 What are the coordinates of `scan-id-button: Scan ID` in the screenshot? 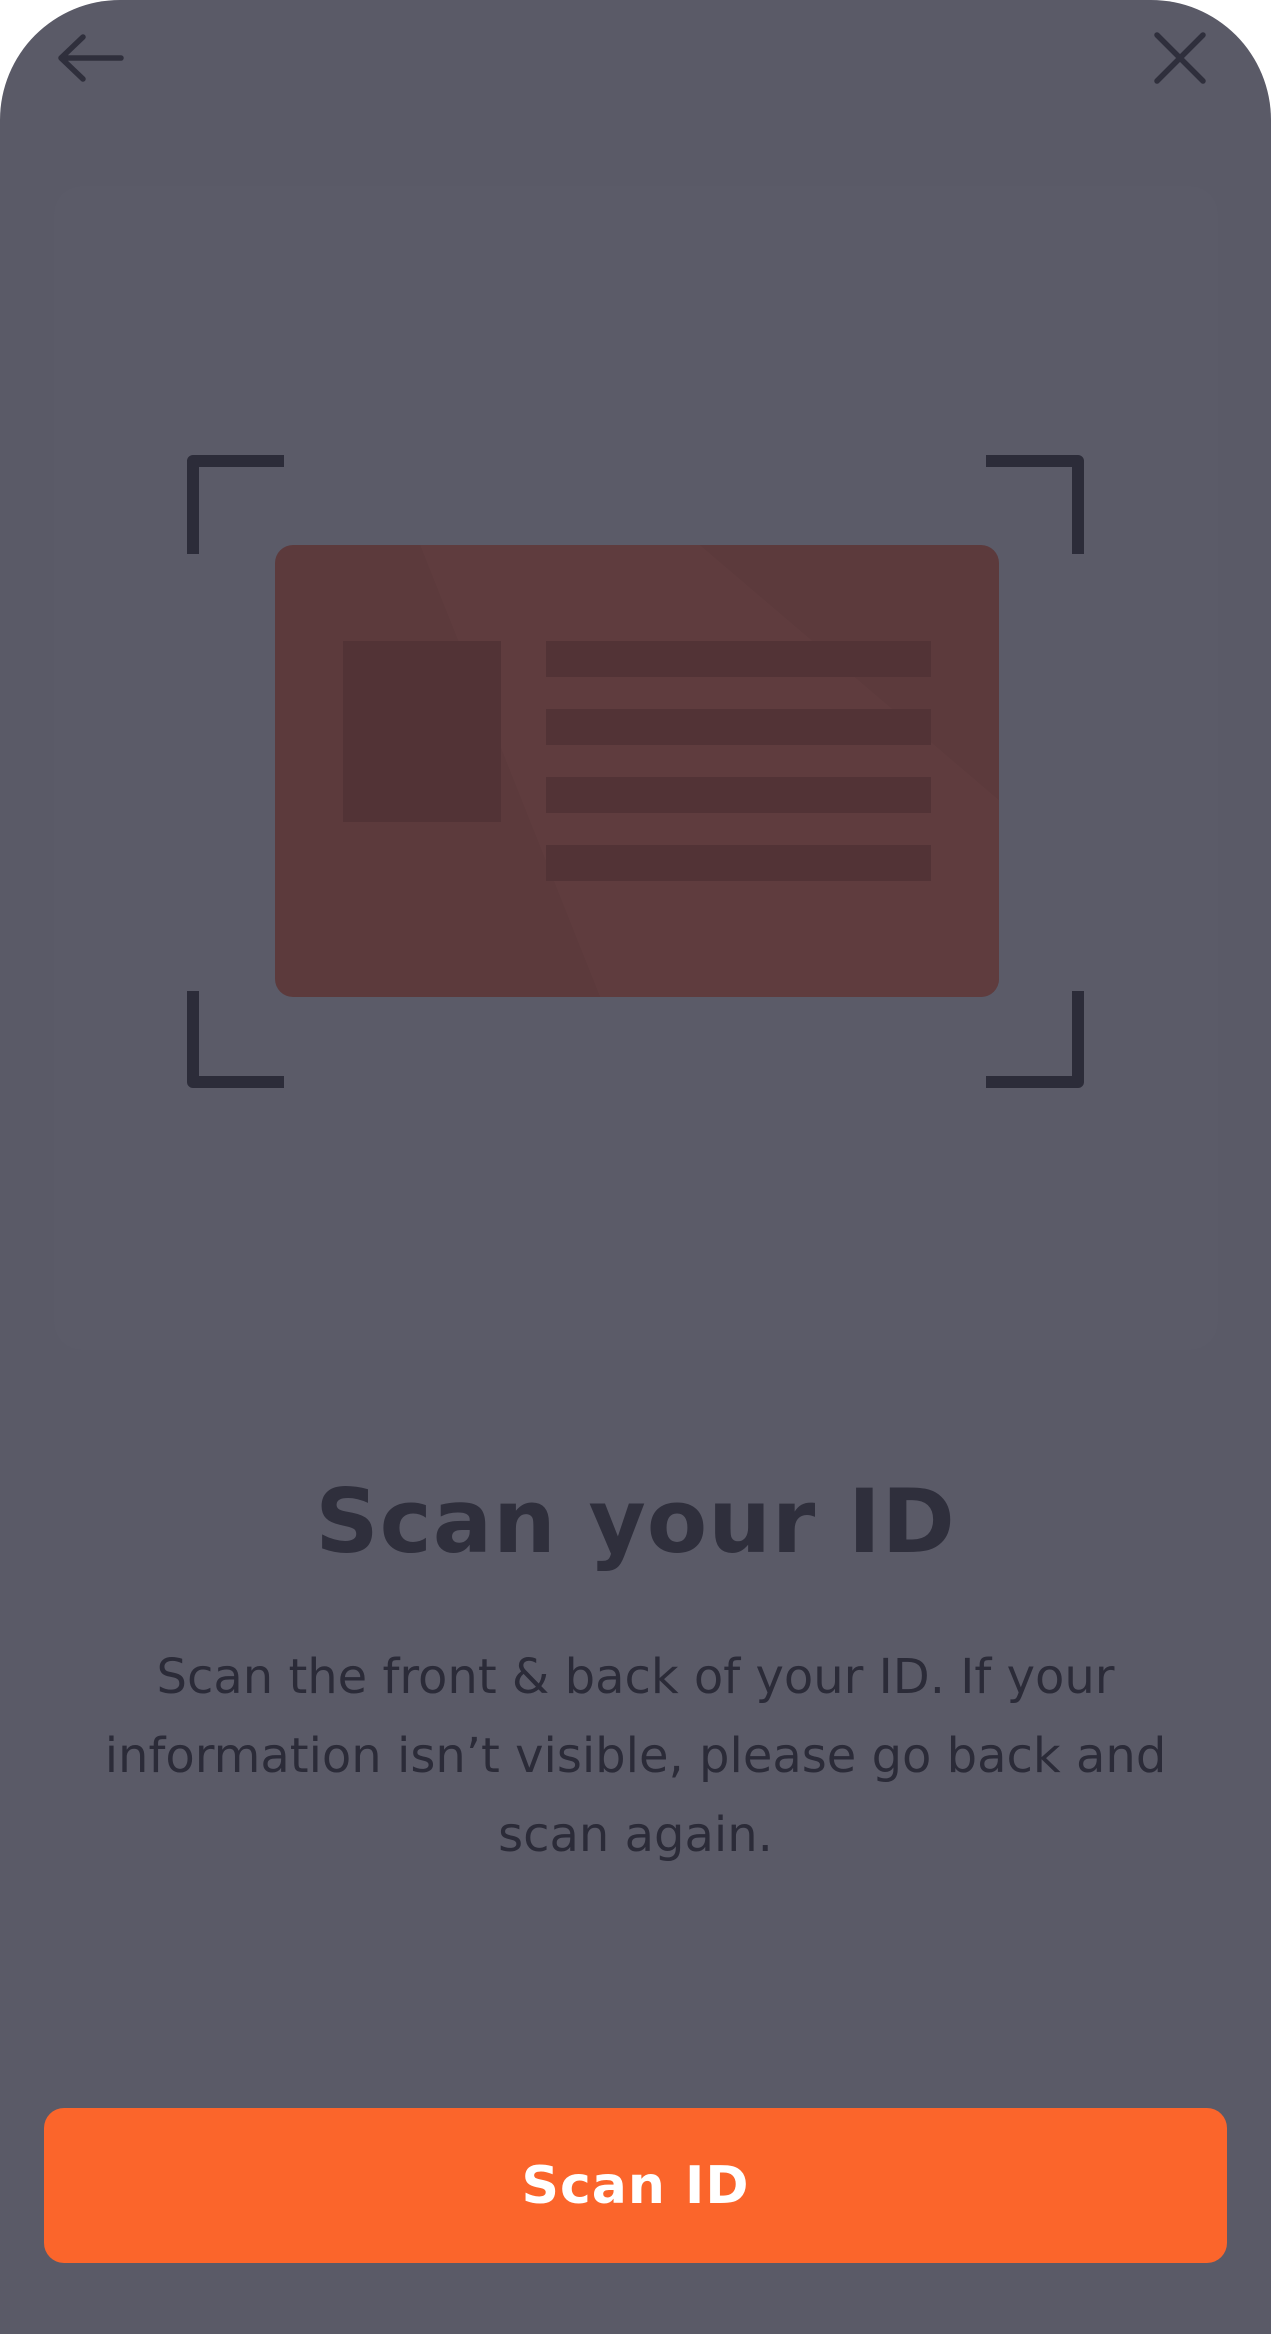 It's located at (635, 2185).